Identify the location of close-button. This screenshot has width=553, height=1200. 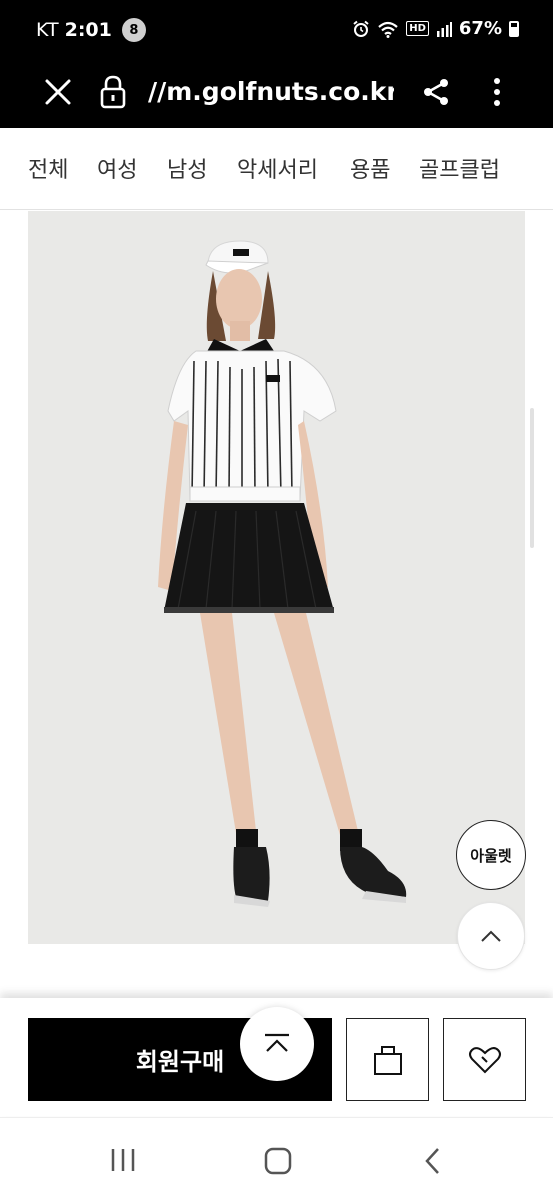
(58, 92).